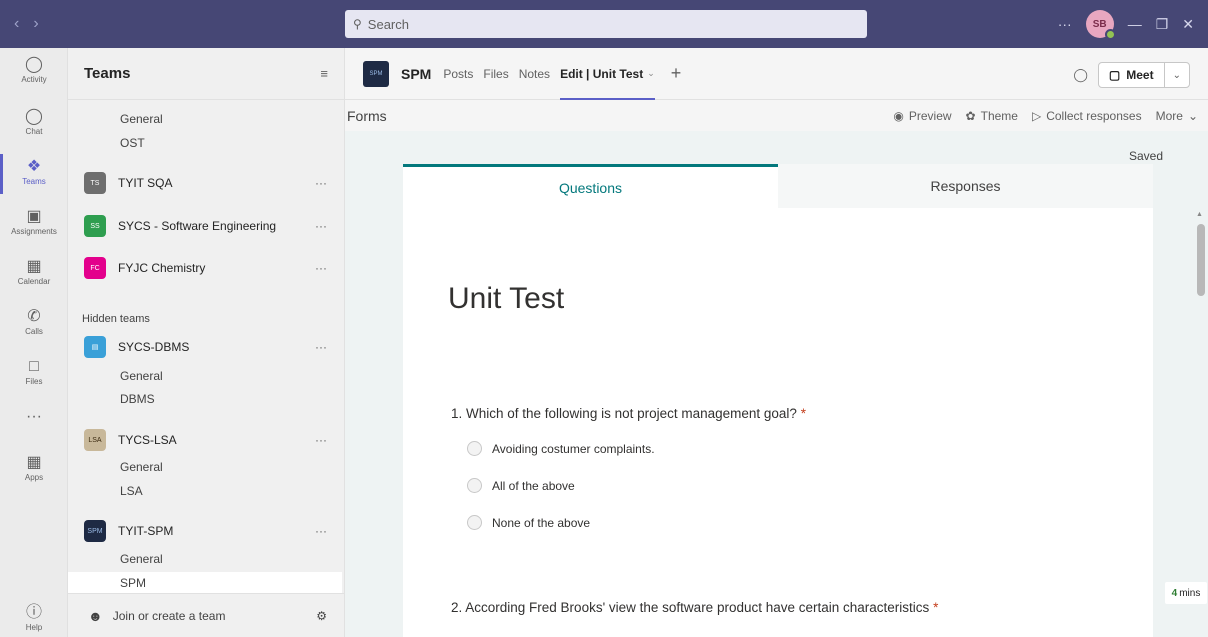 The width and height of the screenshot is (1208, 637). What do you see at coordinates (34, 316) in the screenshot?
I see `phone-icon: ✆` at bounding box center [34, 316].